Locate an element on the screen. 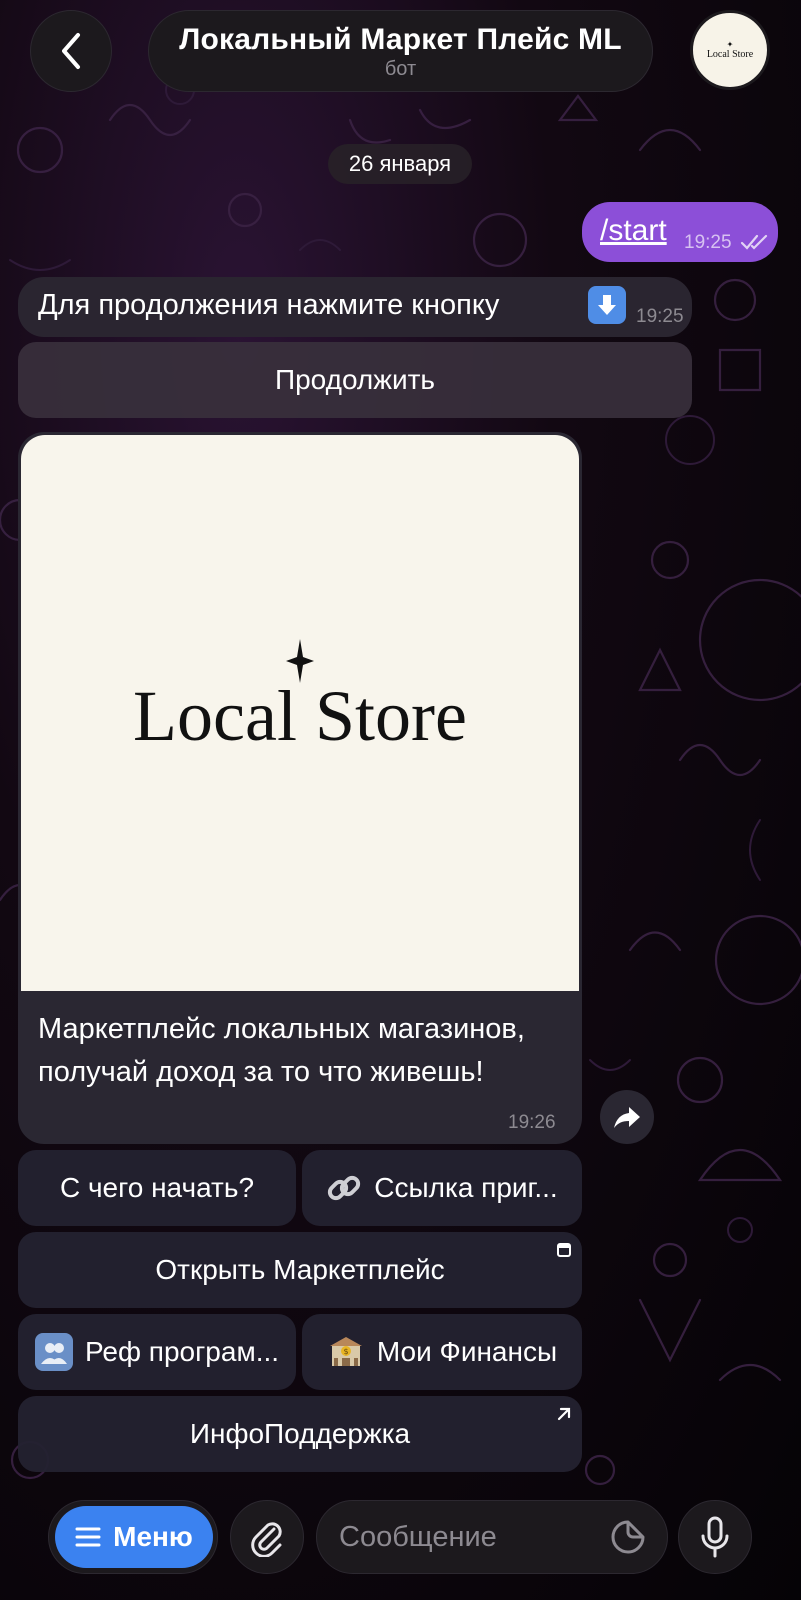 The width and height of the screenshot is (801, 1600). info-support-button: ИнфоПоддержка is located at coordinates (300, 1434).